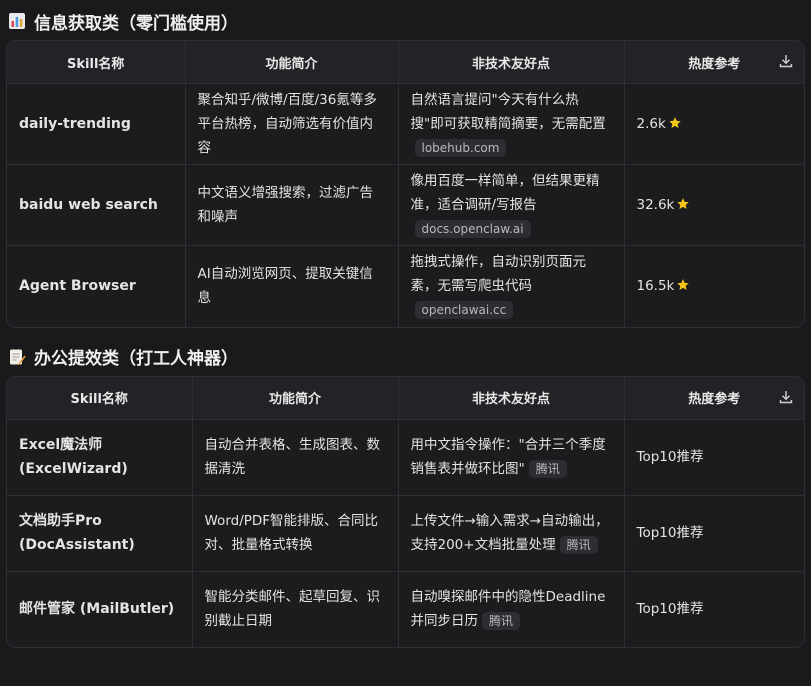 The height and width of the screenshot is (686, 811). Describe the element at coordinates (292, 205) in the screenshot. I see `skill-description: 中文语义增强搜索，过滤广告和噪声` at that location.